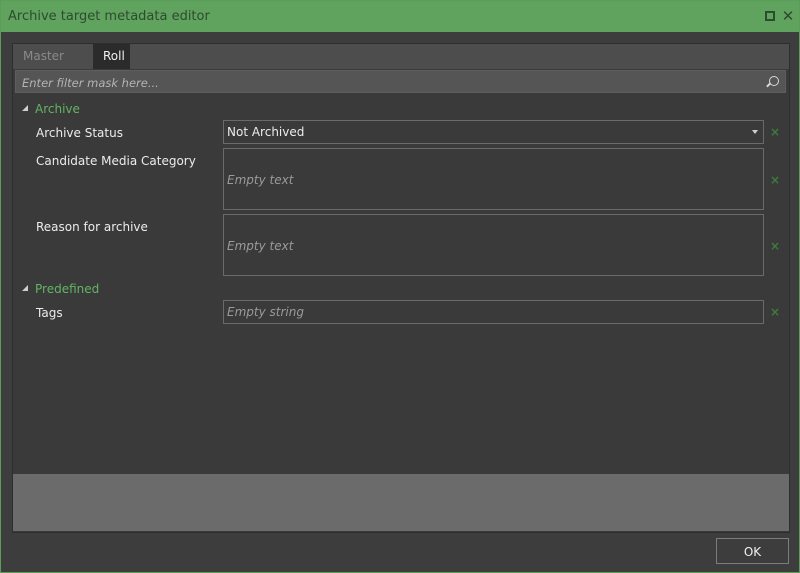 The image size is (800, 573). Describe the element at coordinates (109, 16) in the screenshot. I see `window-title: Archive target metadata editor` at that location.